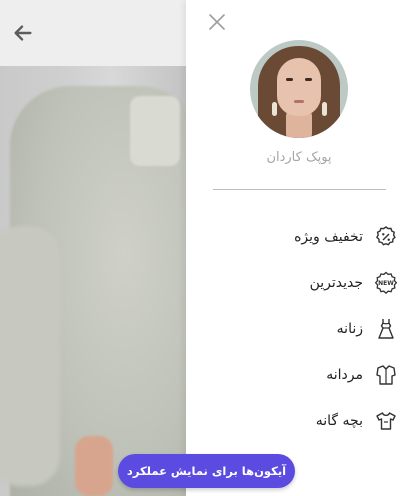 Image resolution: width=412 pixels, height=496 pixels. Describe the element at coordinates (23, 33) in the screenshot. I see `back-arrow-icon` at that location.